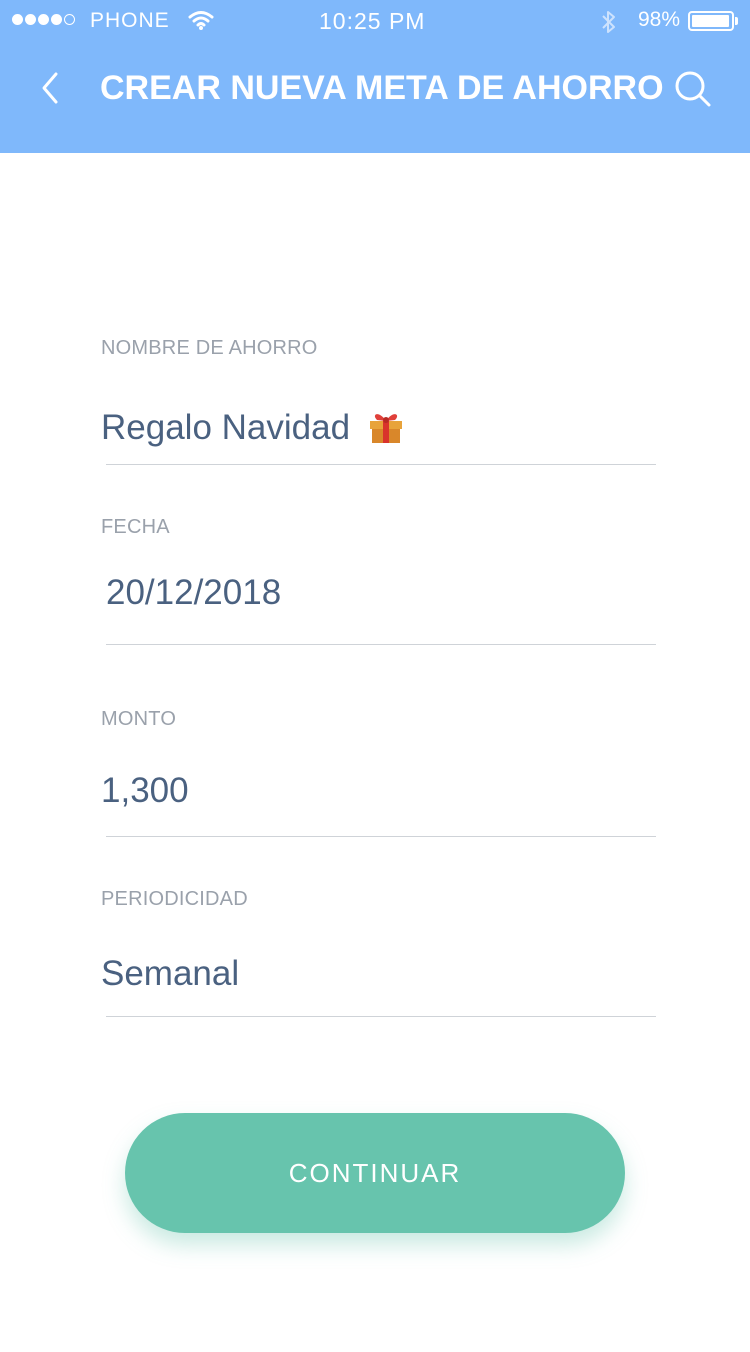  I want to click on back-button, so click(51, 88).